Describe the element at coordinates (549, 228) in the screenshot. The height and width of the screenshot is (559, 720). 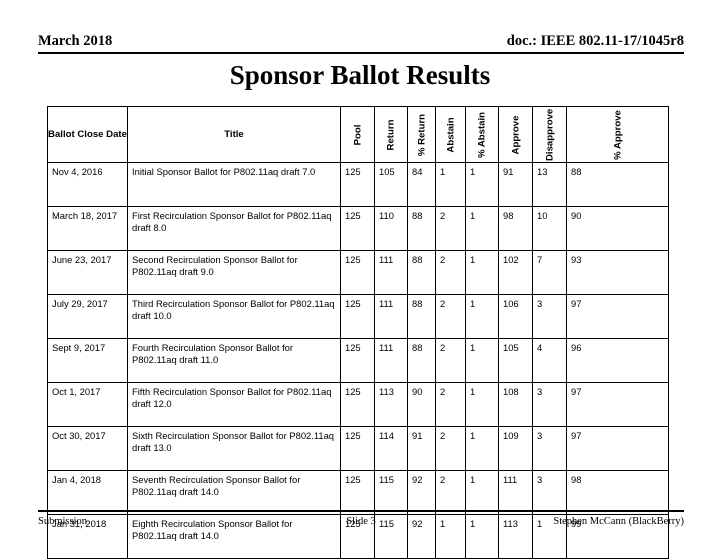
I see `cell-disapprove: 10` at that location.